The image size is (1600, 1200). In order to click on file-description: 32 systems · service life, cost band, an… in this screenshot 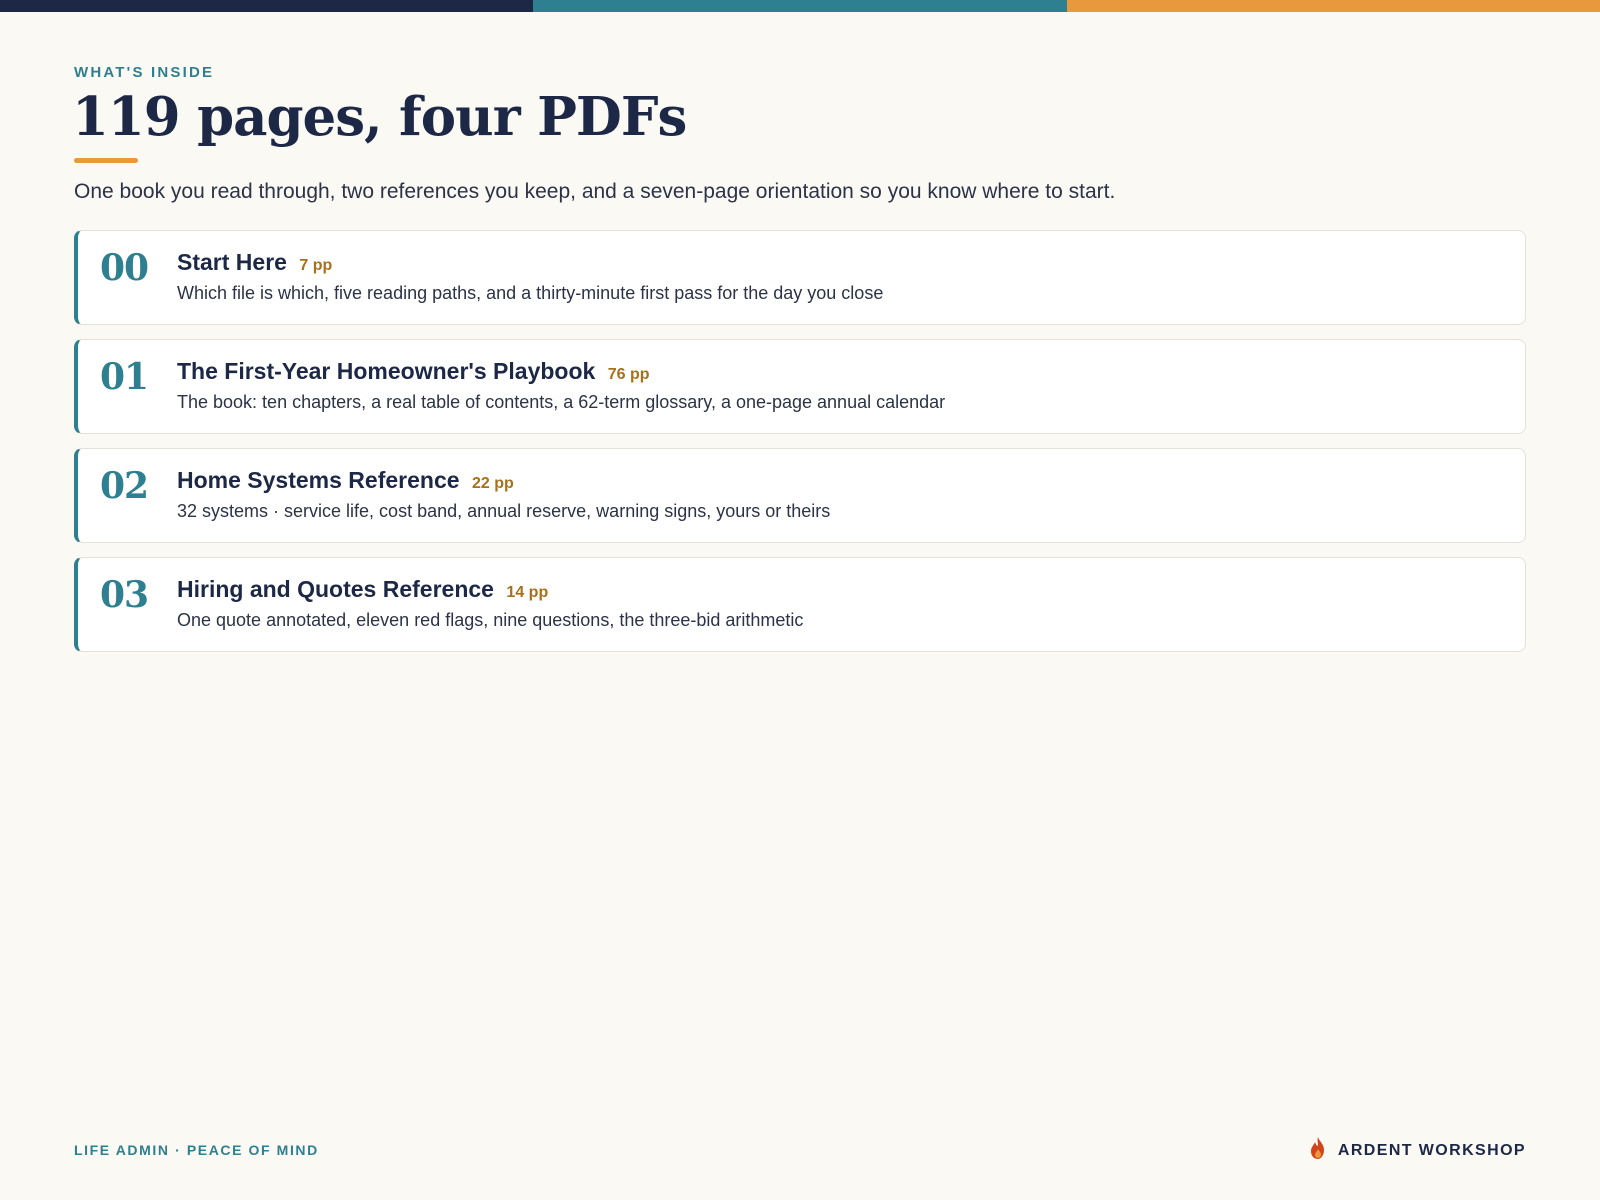, I will do `click(504, 511)`.